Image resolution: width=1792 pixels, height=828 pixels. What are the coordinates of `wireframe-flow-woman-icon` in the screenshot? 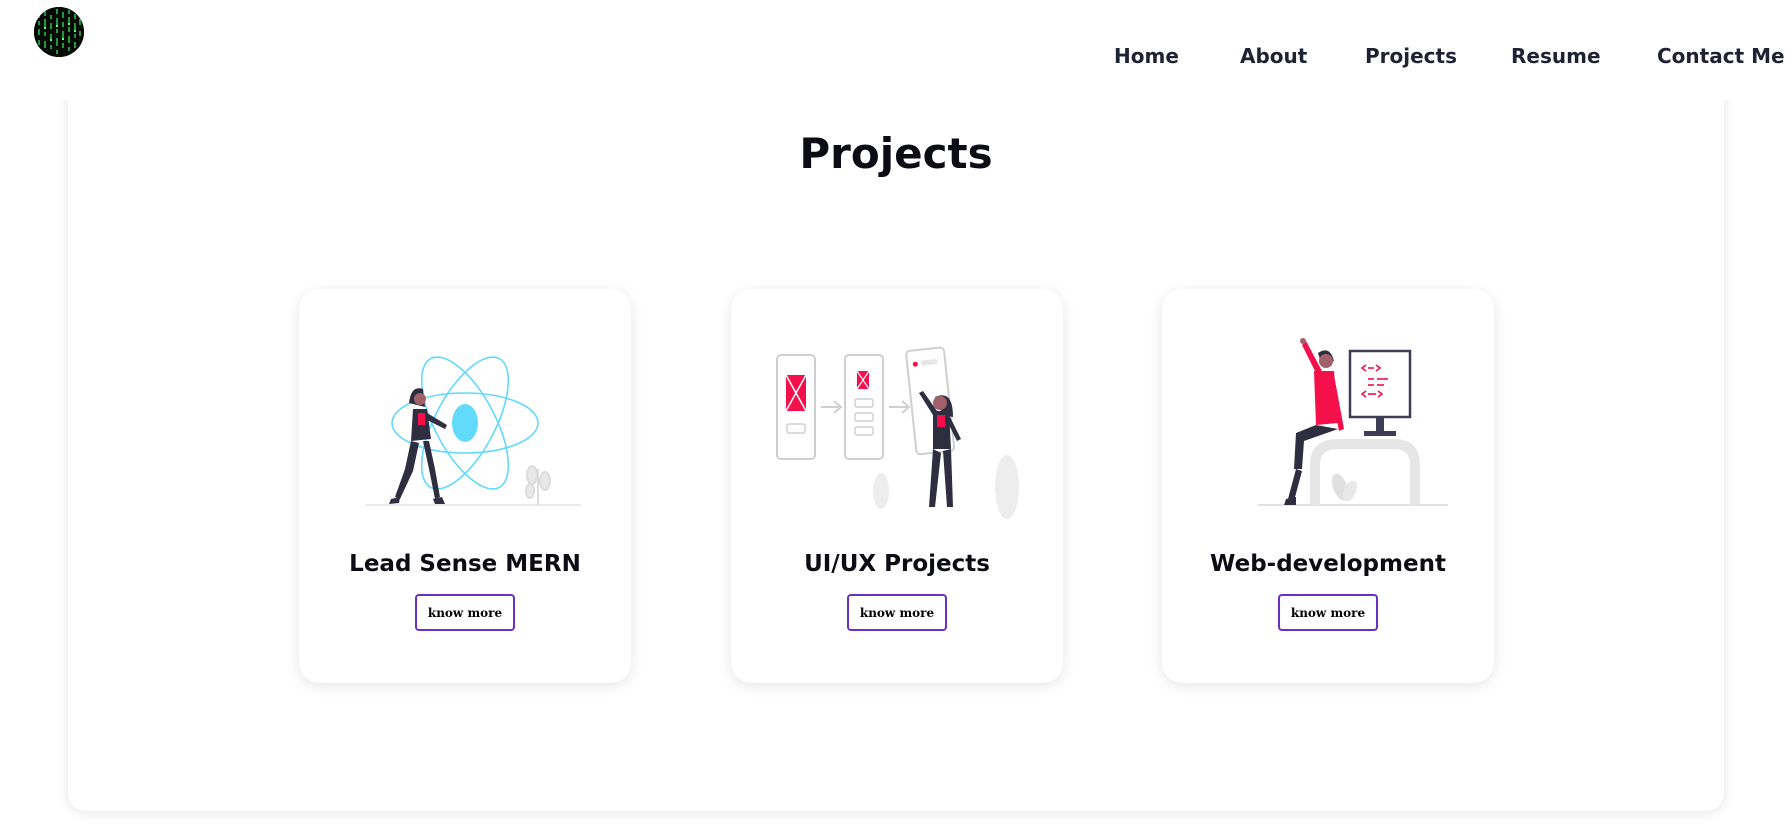 It's located at (897, 432).